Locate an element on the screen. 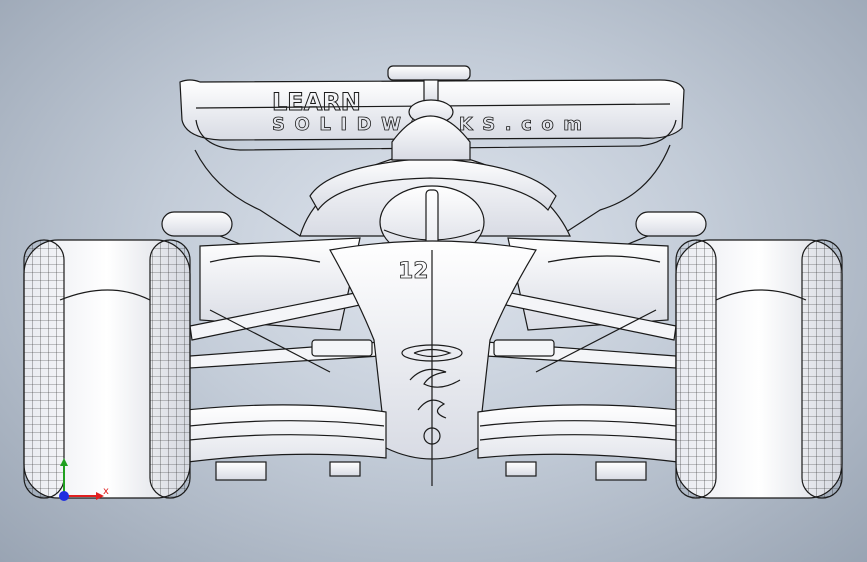  right-mirror is located at coordinates (667, 228).